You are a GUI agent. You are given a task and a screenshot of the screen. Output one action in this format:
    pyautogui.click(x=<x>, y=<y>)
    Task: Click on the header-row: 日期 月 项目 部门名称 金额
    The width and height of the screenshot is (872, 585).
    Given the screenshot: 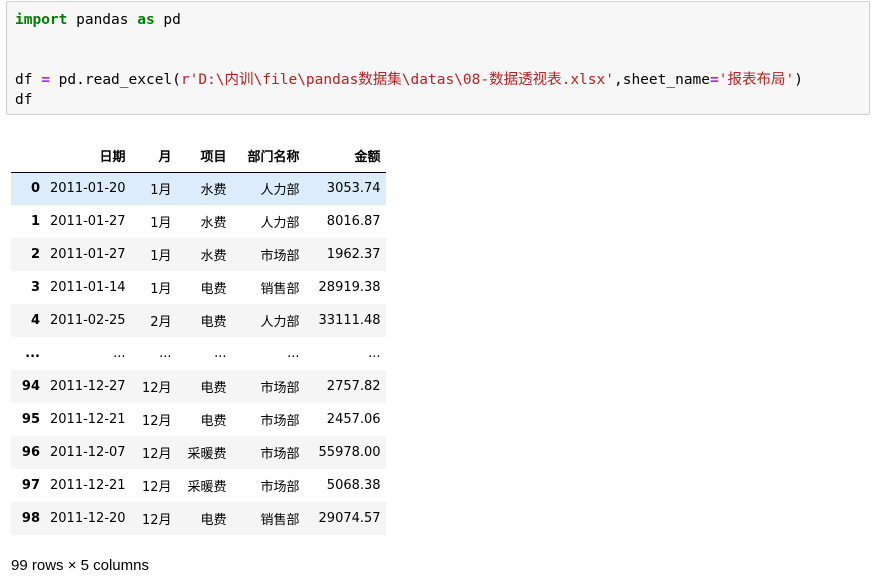 What is the action you would take?
    pyautogui.click(x=198, y=156)
    